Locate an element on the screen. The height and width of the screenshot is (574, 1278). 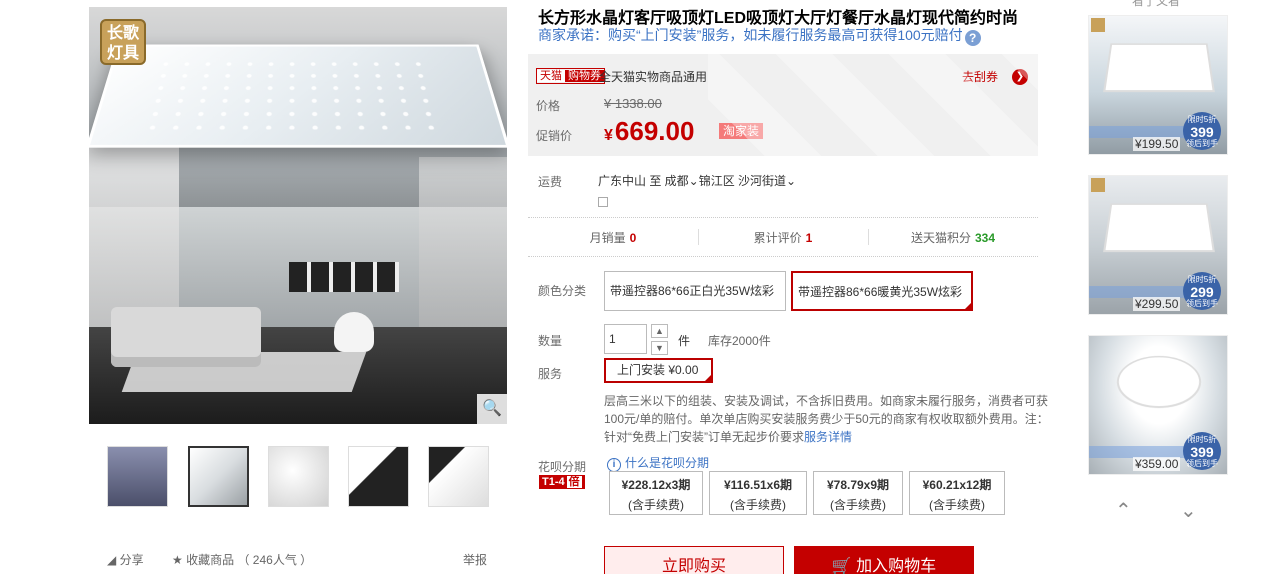
chevron-right-icon: ❯ is located at coordinates (1020, 77).